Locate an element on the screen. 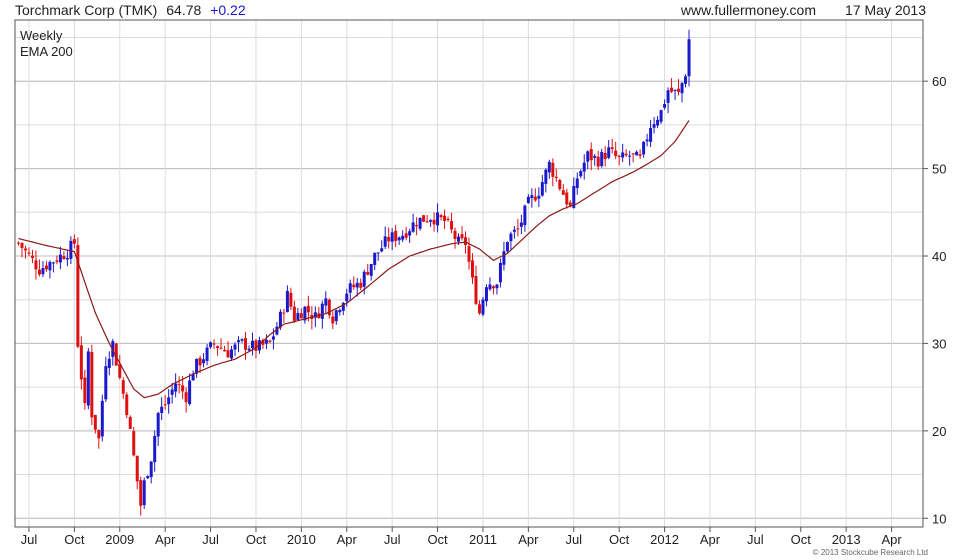 This screenshot has width=980, height=560. x-tick-label: 2009 is located at coordinates (119, 539).